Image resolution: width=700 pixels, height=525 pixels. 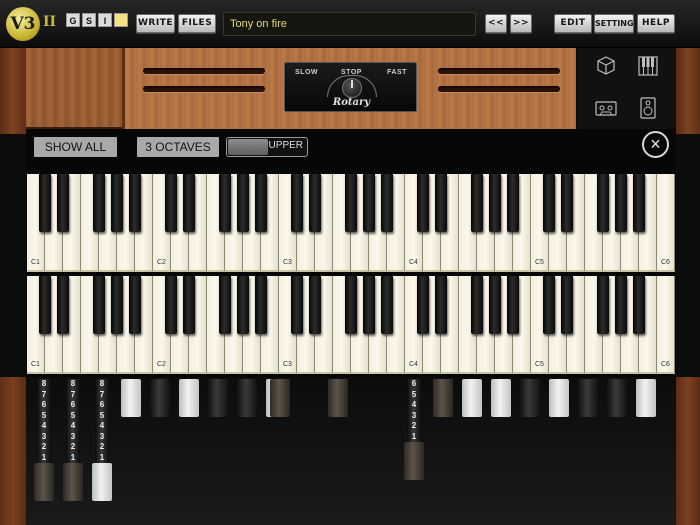 I want to click on write-button: WRITE, so click(x=155, y=23).